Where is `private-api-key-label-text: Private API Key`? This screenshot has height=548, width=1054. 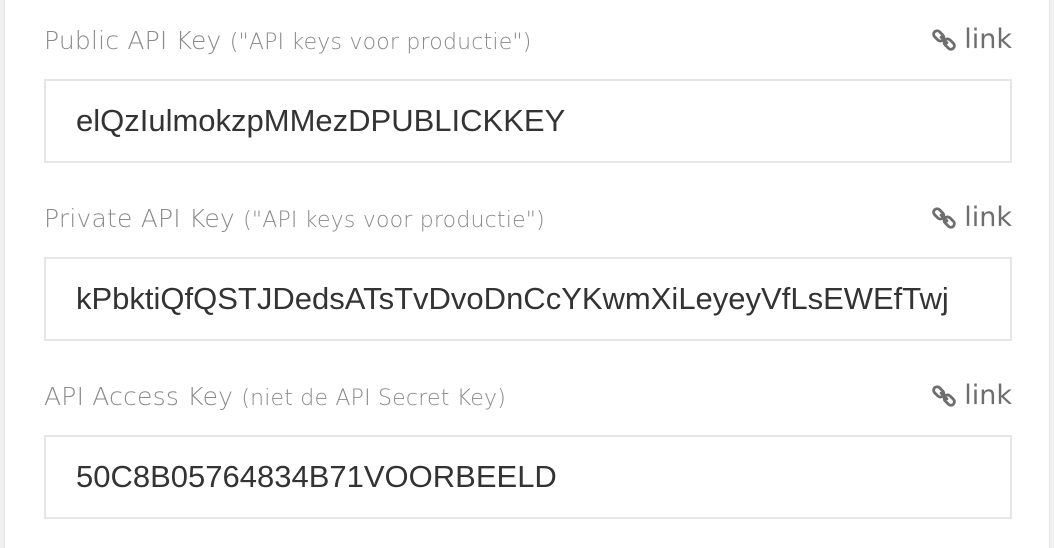
private-api-key-label-text: Private API Key is located at coordinates (139, 218).